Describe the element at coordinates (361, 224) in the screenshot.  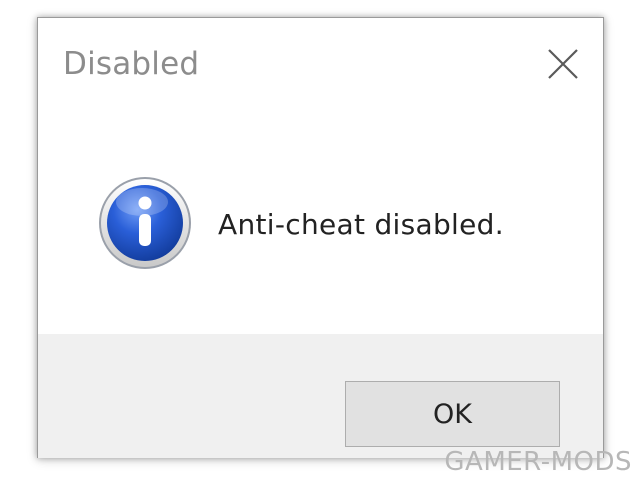
I see `dialog-message: Anti-cheat disabled.` at that location.